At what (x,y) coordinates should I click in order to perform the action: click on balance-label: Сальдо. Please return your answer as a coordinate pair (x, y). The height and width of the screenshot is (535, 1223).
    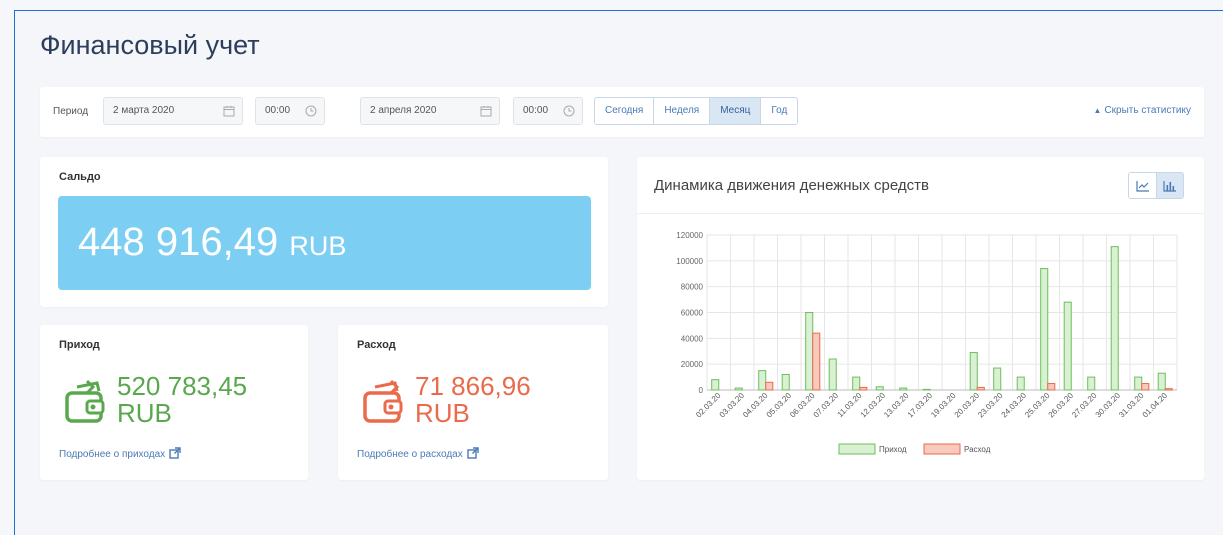
    Looking at the image, I should click on (80, 177).